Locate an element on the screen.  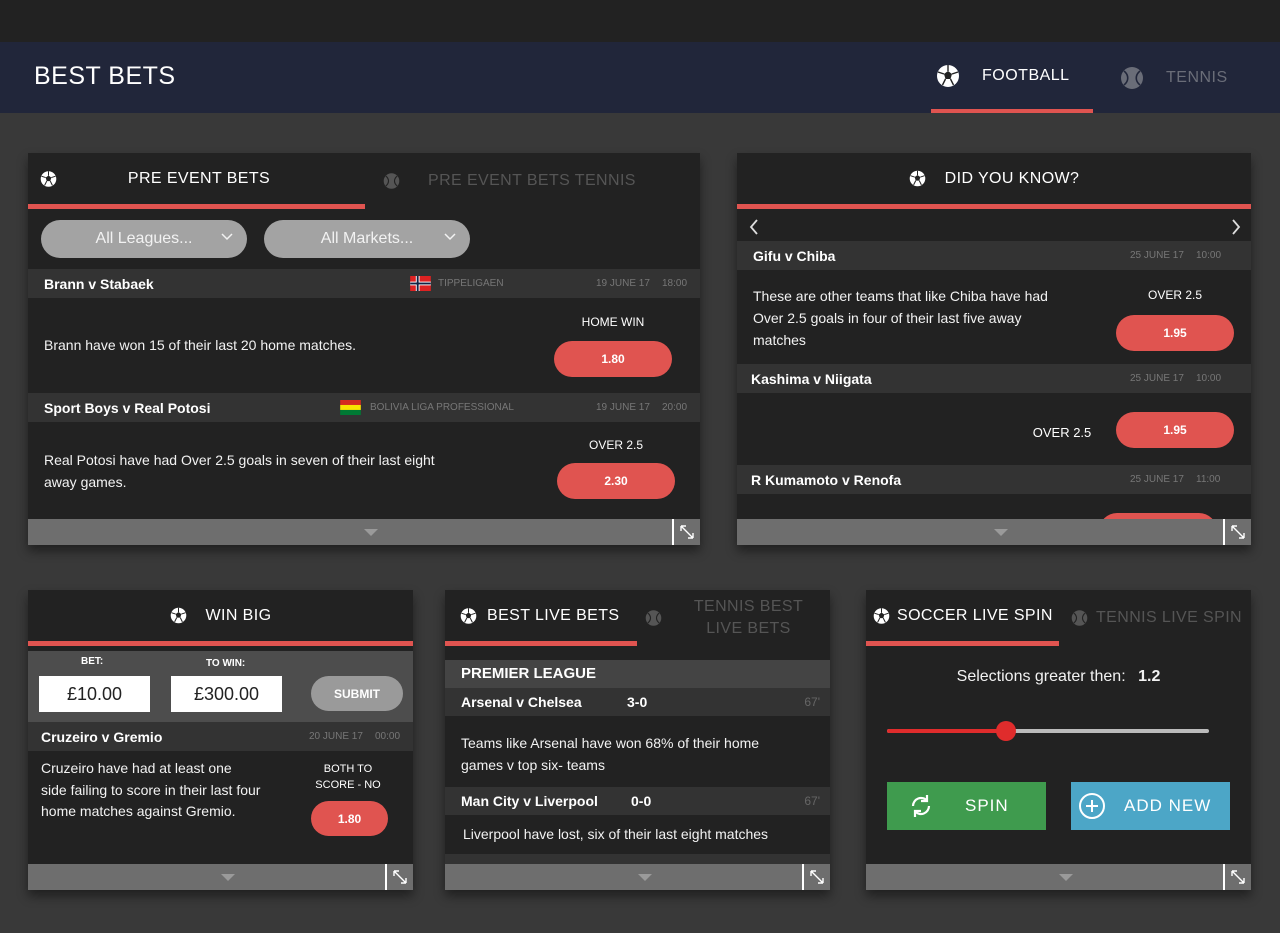
app-header: BEST BETS FOOTBALL TENNIS is located at coordinates (640, 77).